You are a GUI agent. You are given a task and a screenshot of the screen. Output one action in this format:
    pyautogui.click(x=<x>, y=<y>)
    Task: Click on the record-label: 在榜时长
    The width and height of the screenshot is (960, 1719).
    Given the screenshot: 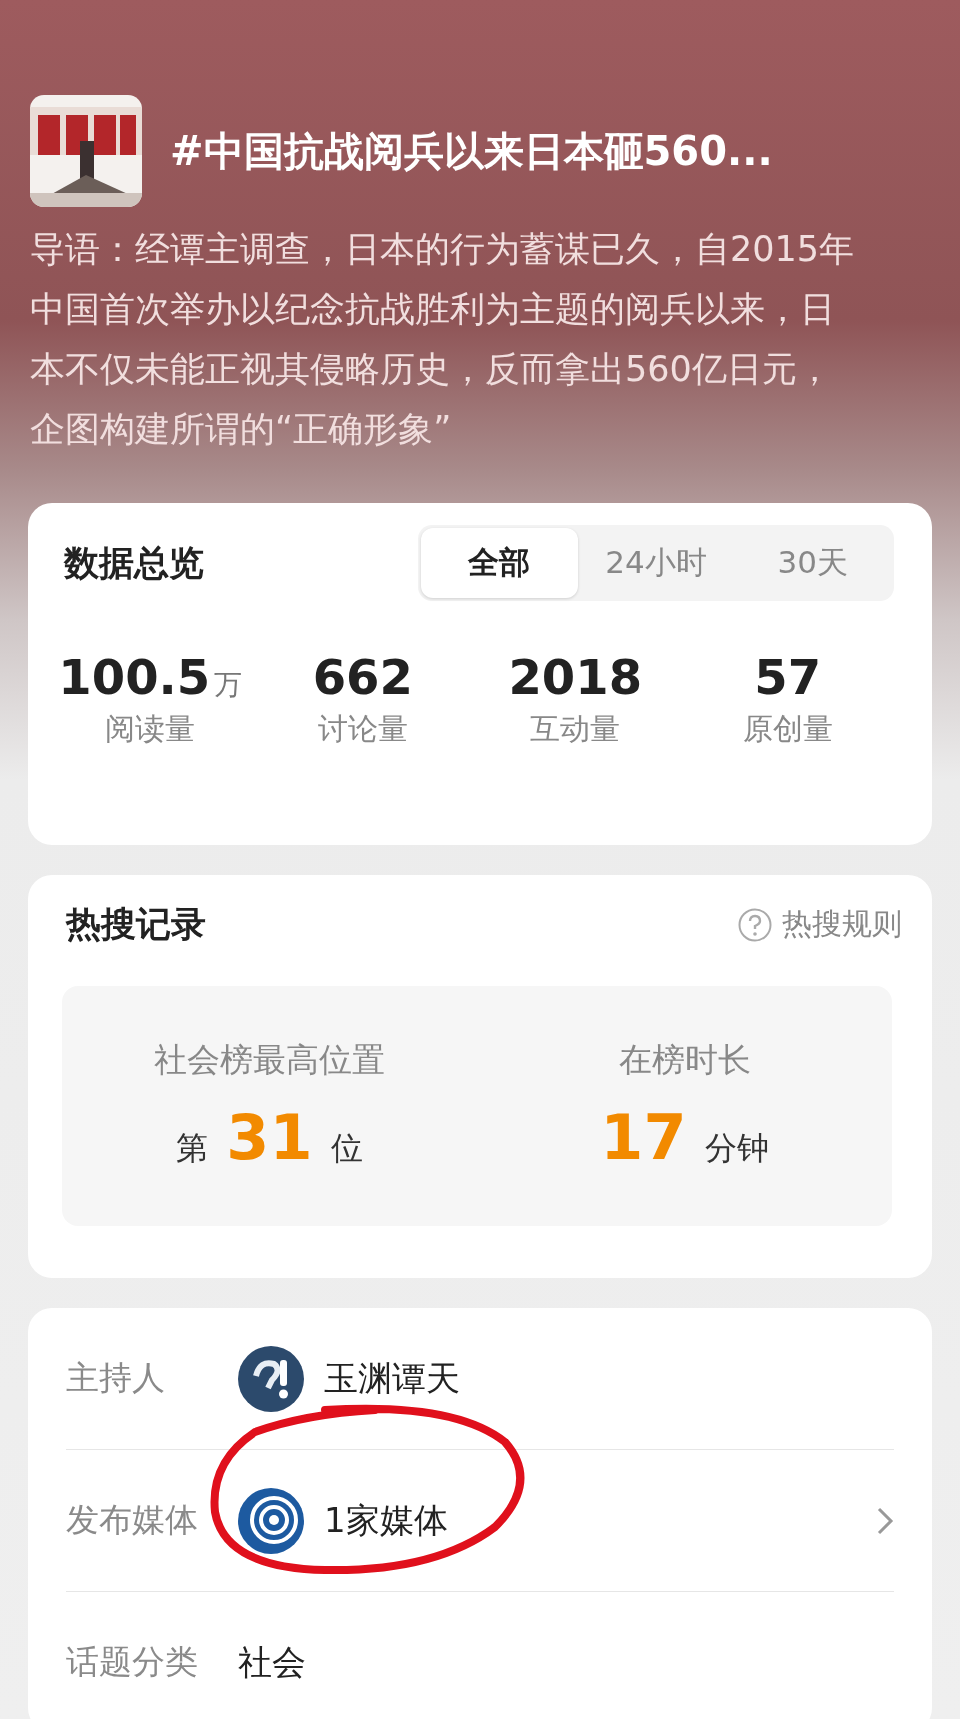 What is the action you would take?
    pyautogui.click(x=684, y=1060)
    